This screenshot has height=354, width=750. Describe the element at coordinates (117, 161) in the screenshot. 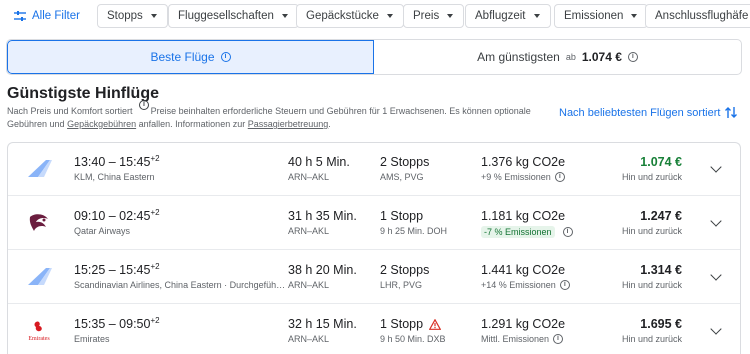

I see `flight-times: 13:40 – 15:45+2` at that location.